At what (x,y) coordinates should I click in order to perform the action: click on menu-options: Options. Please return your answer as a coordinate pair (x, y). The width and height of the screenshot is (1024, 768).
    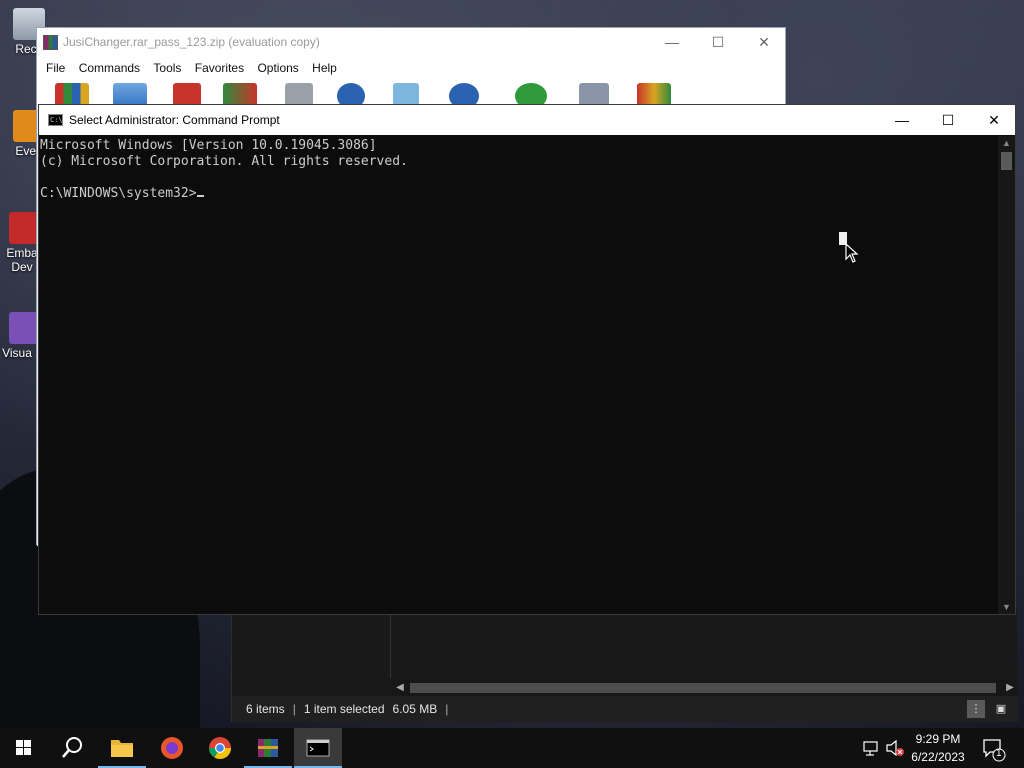
    Looking at the image, I should click on (277, 68).